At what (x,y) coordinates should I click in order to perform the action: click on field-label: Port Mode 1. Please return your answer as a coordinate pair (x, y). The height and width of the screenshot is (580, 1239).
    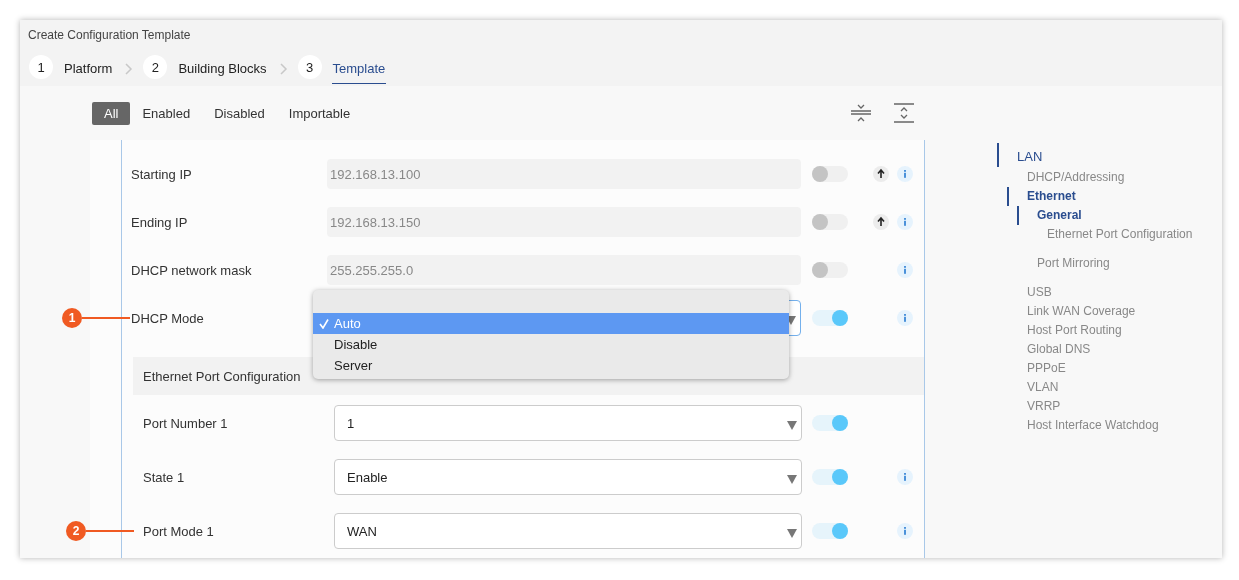
    Looking at the image, I should click on (178, 531).